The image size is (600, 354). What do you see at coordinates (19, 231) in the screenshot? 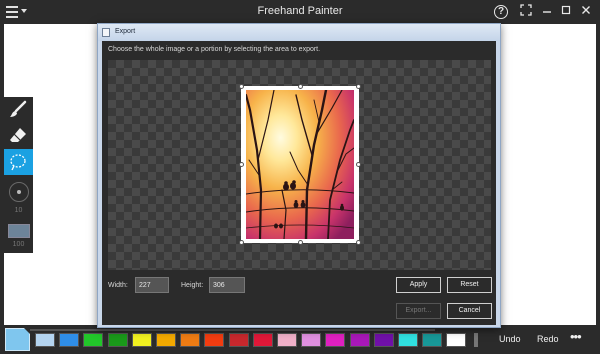
I see `current-color-swatch` at bounding box center [19, 231].